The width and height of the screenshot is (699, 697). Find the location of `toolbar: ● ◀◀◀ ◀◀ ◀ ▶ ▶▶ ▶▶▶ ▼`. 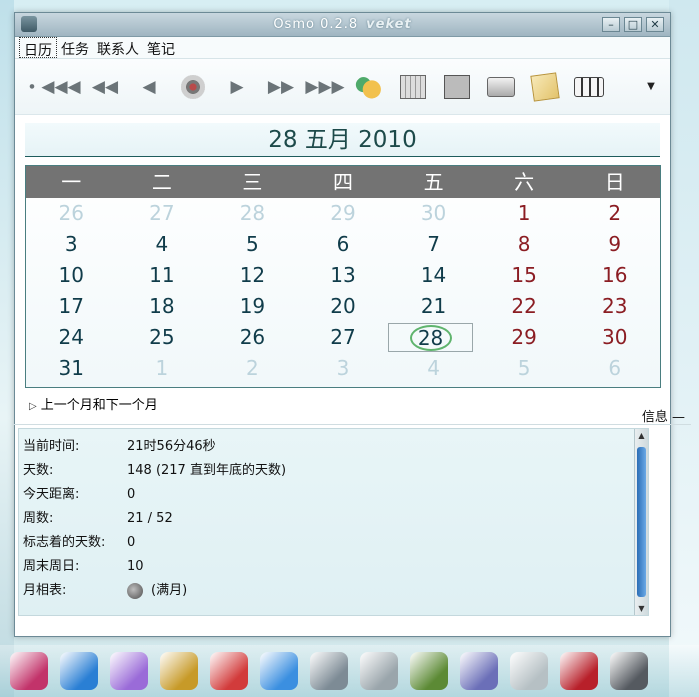

toolbar: ● ◀◀◀ ◀◀ ◀ ▶ ▶▶ ▶▶▶ ▼ is located at coordinates (342, 87).